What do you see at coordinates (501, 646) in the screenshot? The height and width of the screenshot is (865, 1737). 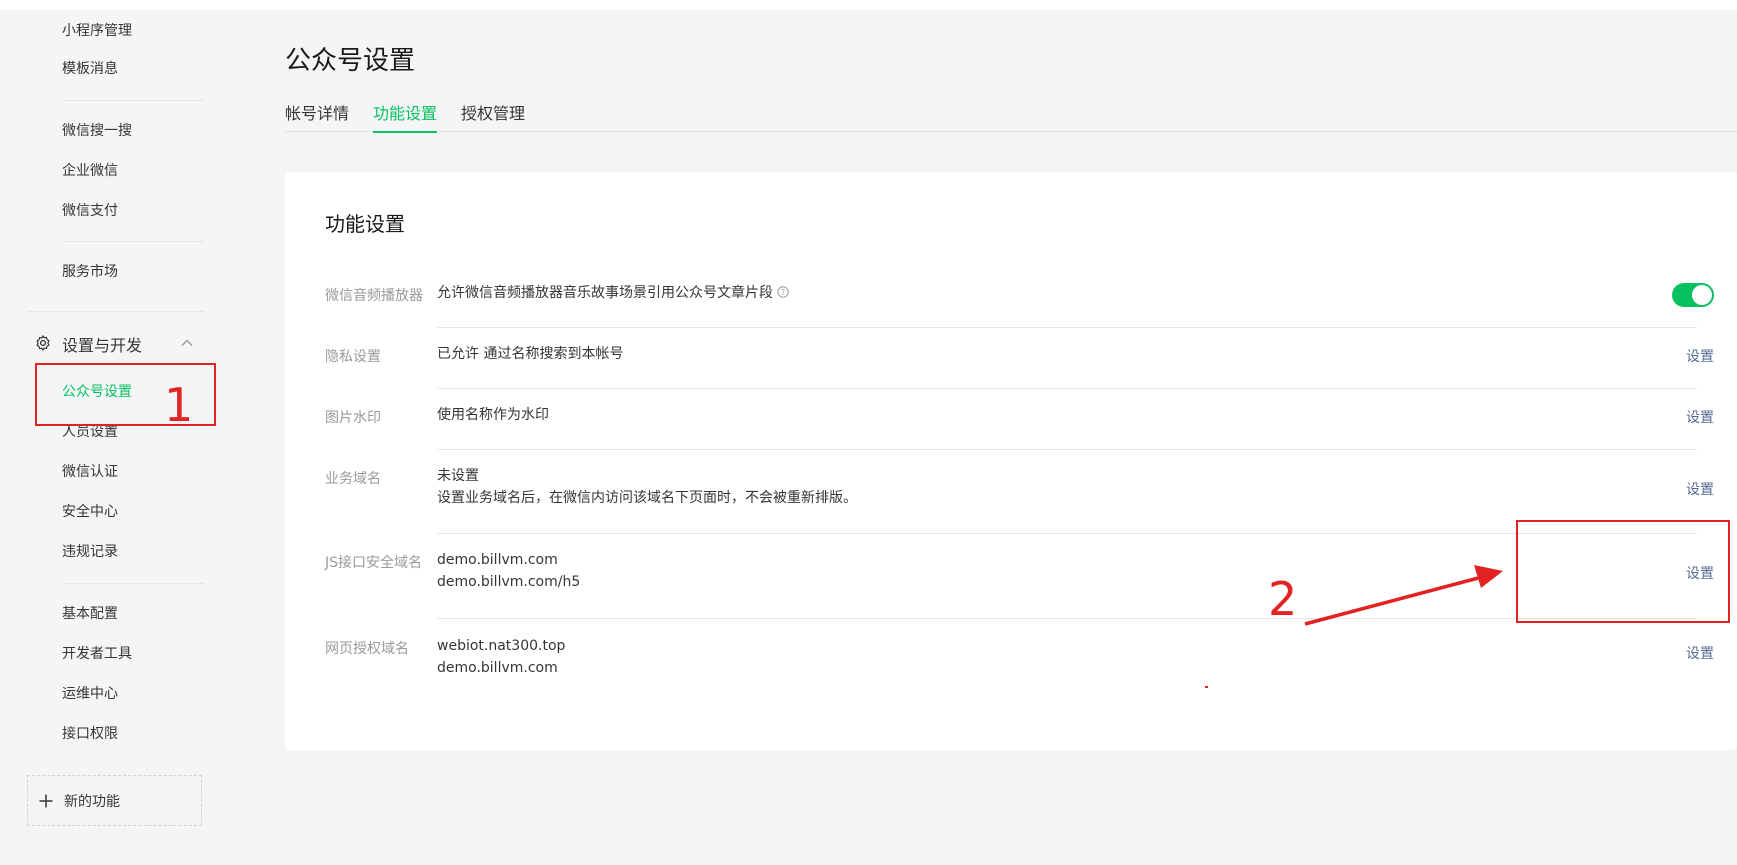 I see `row-value-line: webiot.nat300.top` at bounding box center [501, 646].